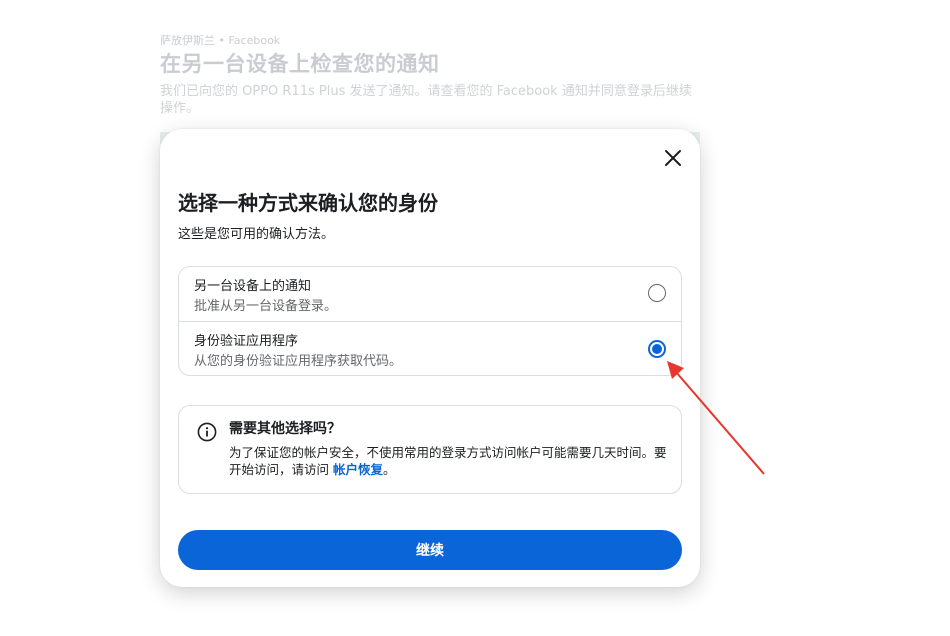  What do you see at coordinates (657, 293) in the screenshot?
I see `radio-notification` at bounding box center [657, 293].